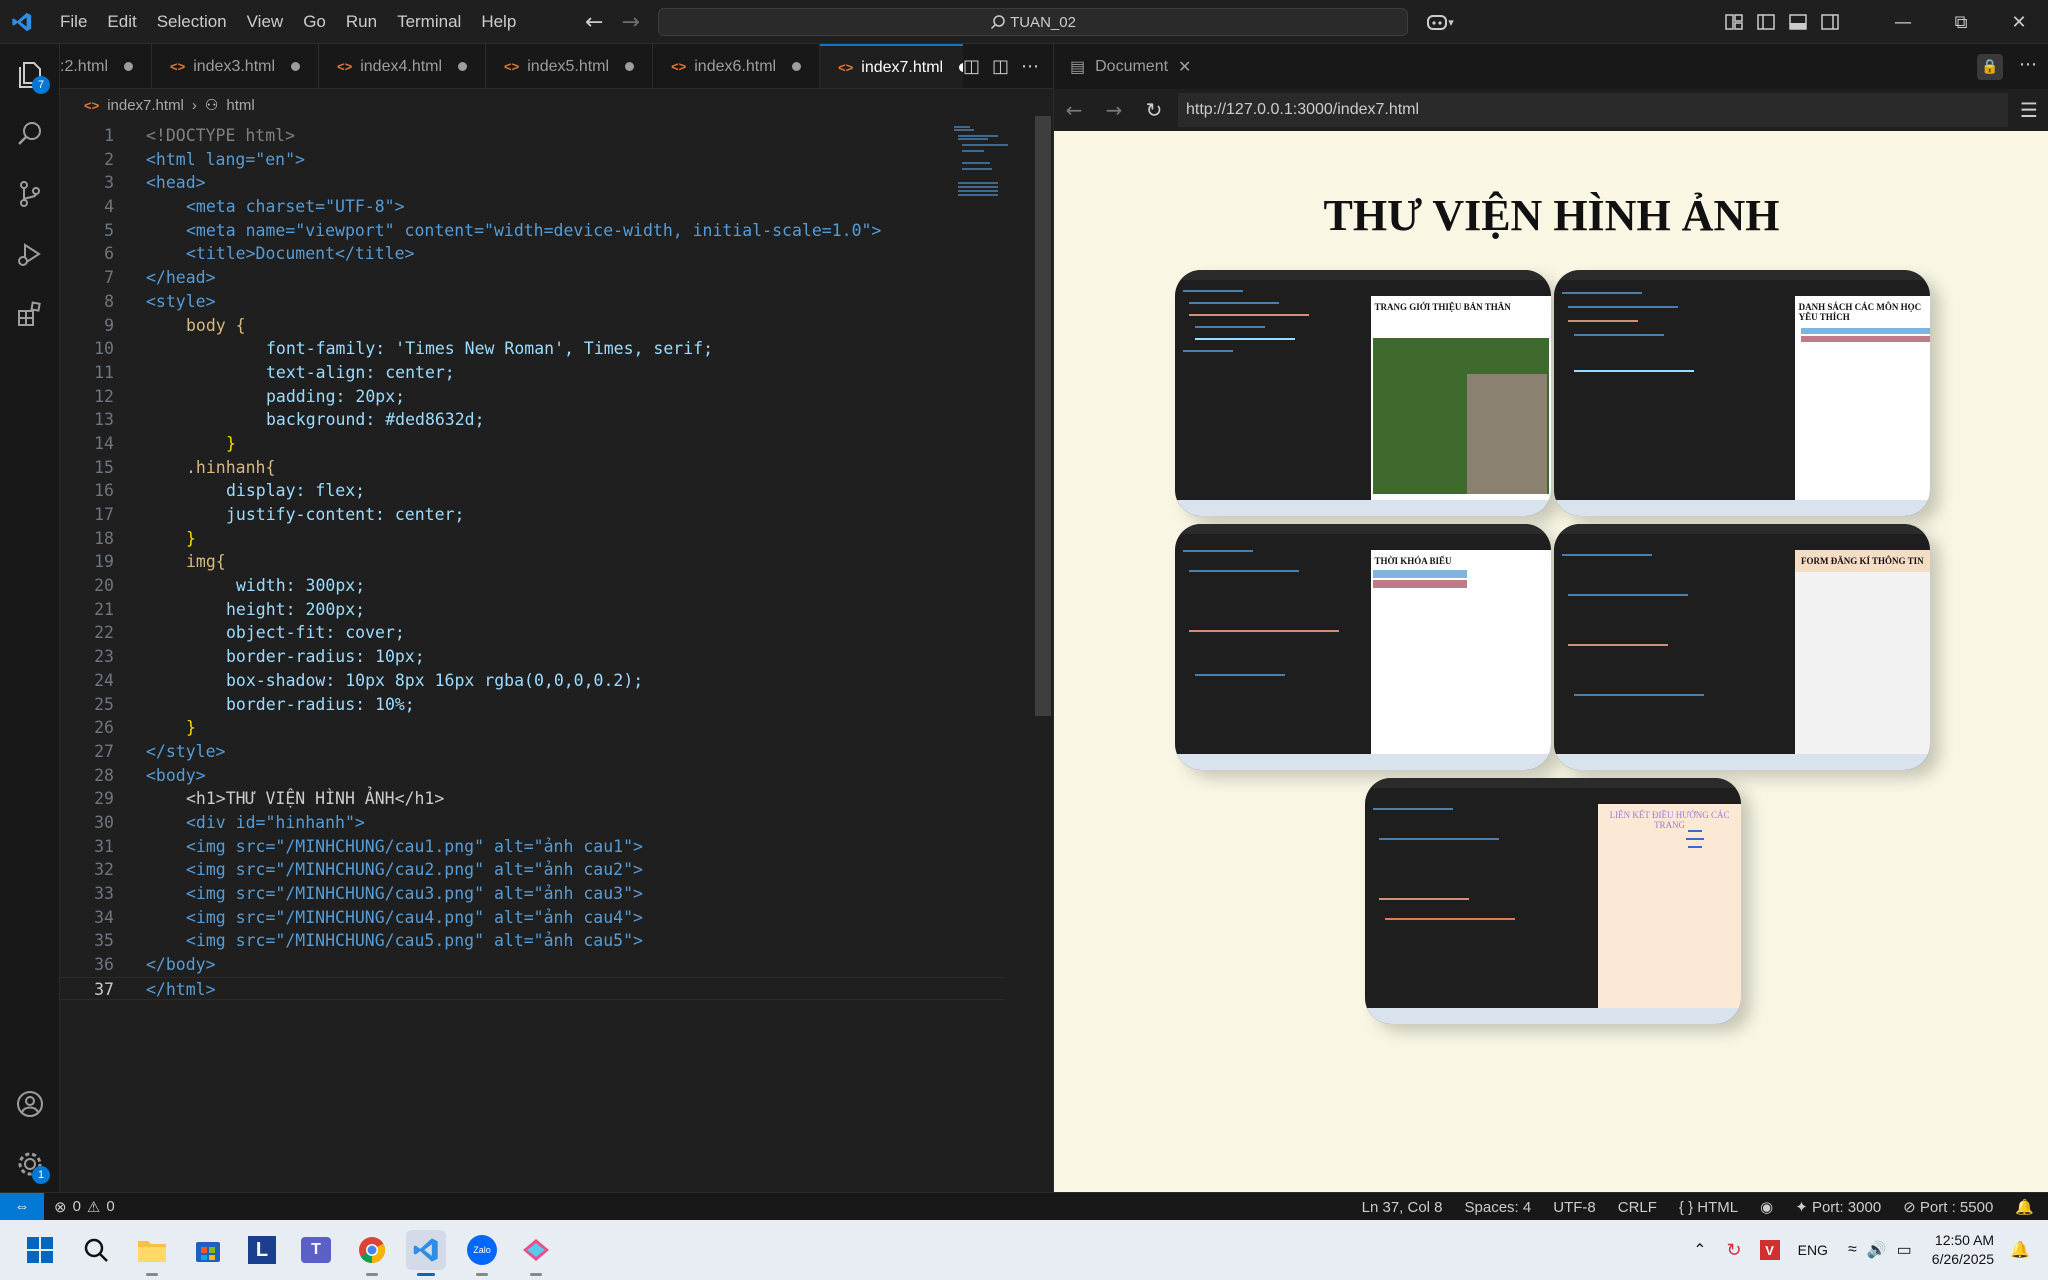 The height and width of the screenshot is (1280, 2048). Describe the element at coordinates (1990, 67) in the screenshot. I see `lock-icon: 🔒` at that location.